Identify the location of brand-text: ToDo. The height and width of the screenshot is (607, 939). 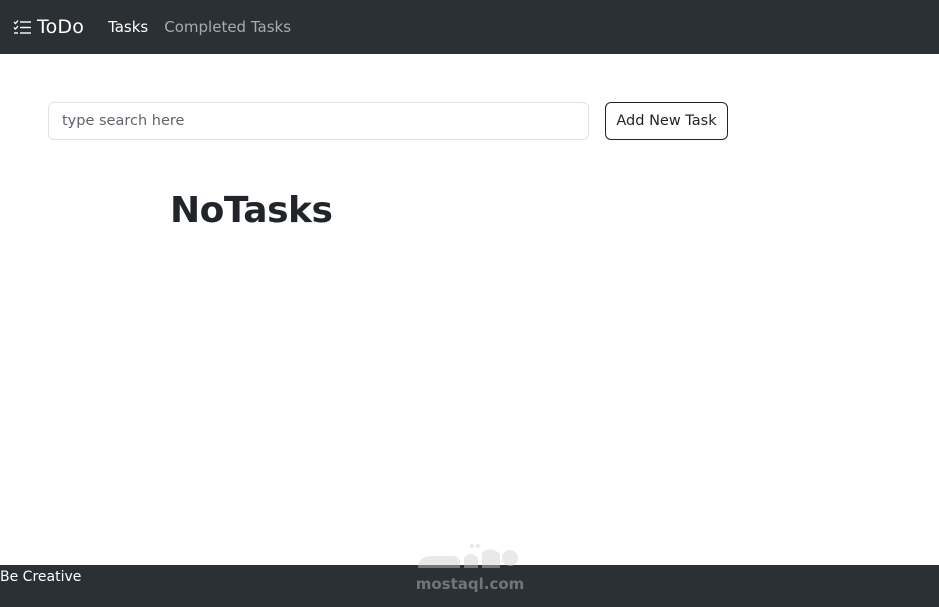
(61, 27).